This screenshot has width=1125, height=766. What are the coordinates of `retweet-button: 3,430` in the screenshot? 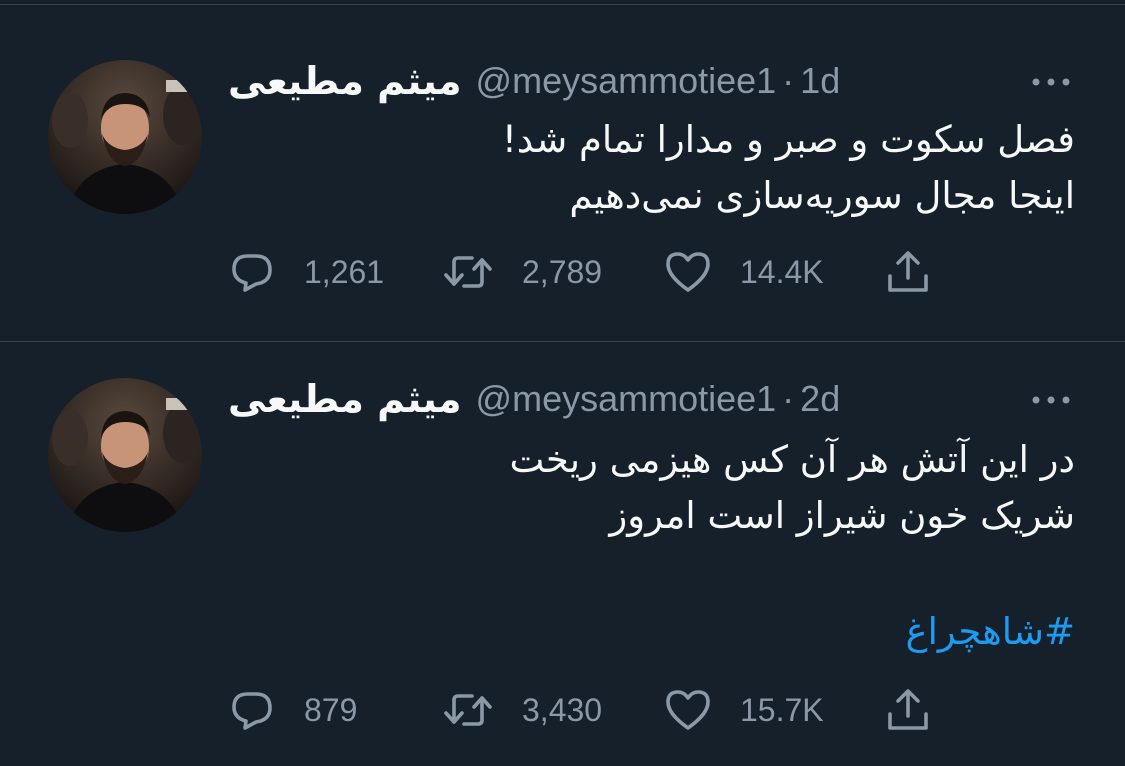 It's located at (522, 710).